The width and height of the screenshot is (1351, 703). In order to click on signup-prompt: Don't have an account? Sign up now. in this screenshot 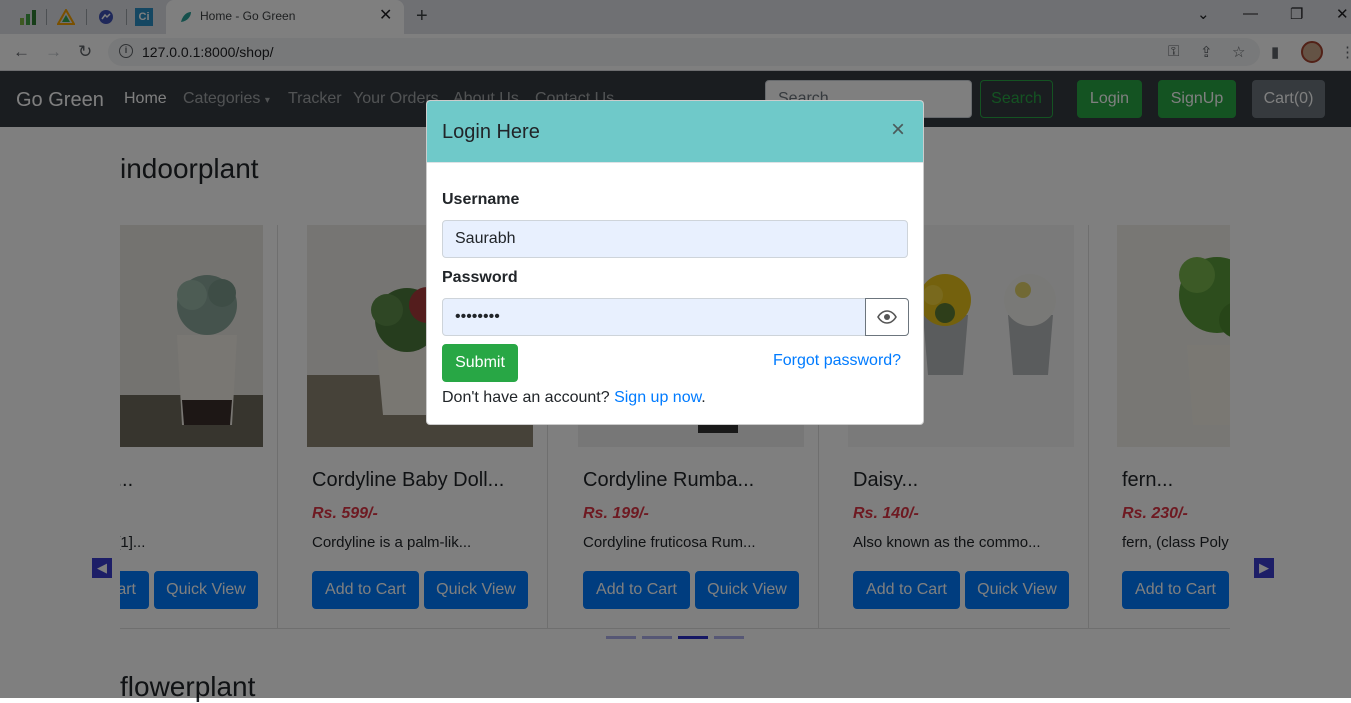, I will do `click(574, 398)`.